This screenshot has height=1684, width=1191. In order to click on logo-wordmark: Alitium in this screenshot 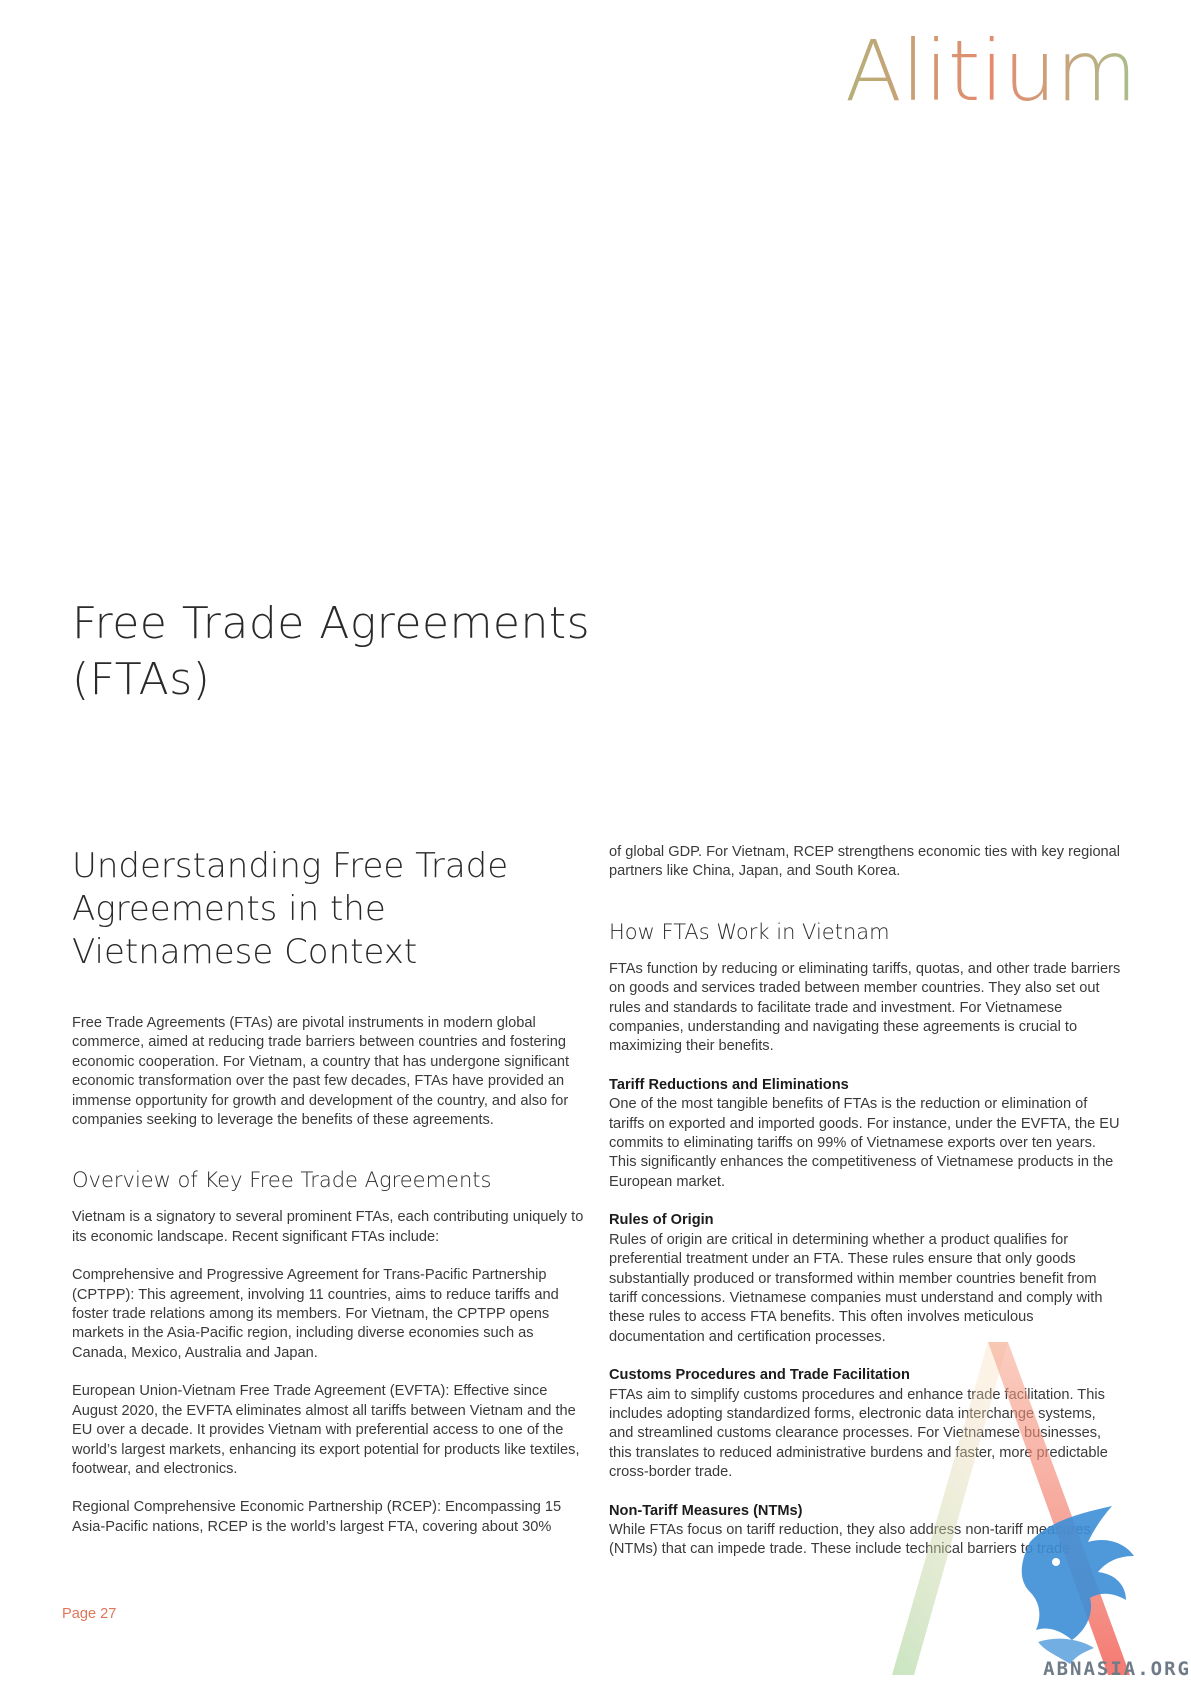, I will do `click(991, 71)`.